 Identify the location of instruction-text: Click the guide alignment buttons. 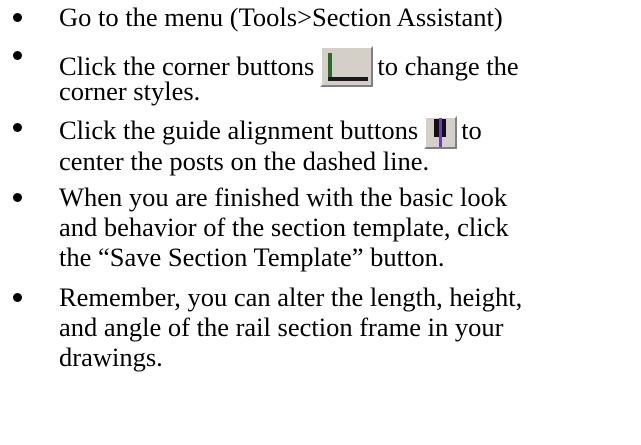
(239, 130).